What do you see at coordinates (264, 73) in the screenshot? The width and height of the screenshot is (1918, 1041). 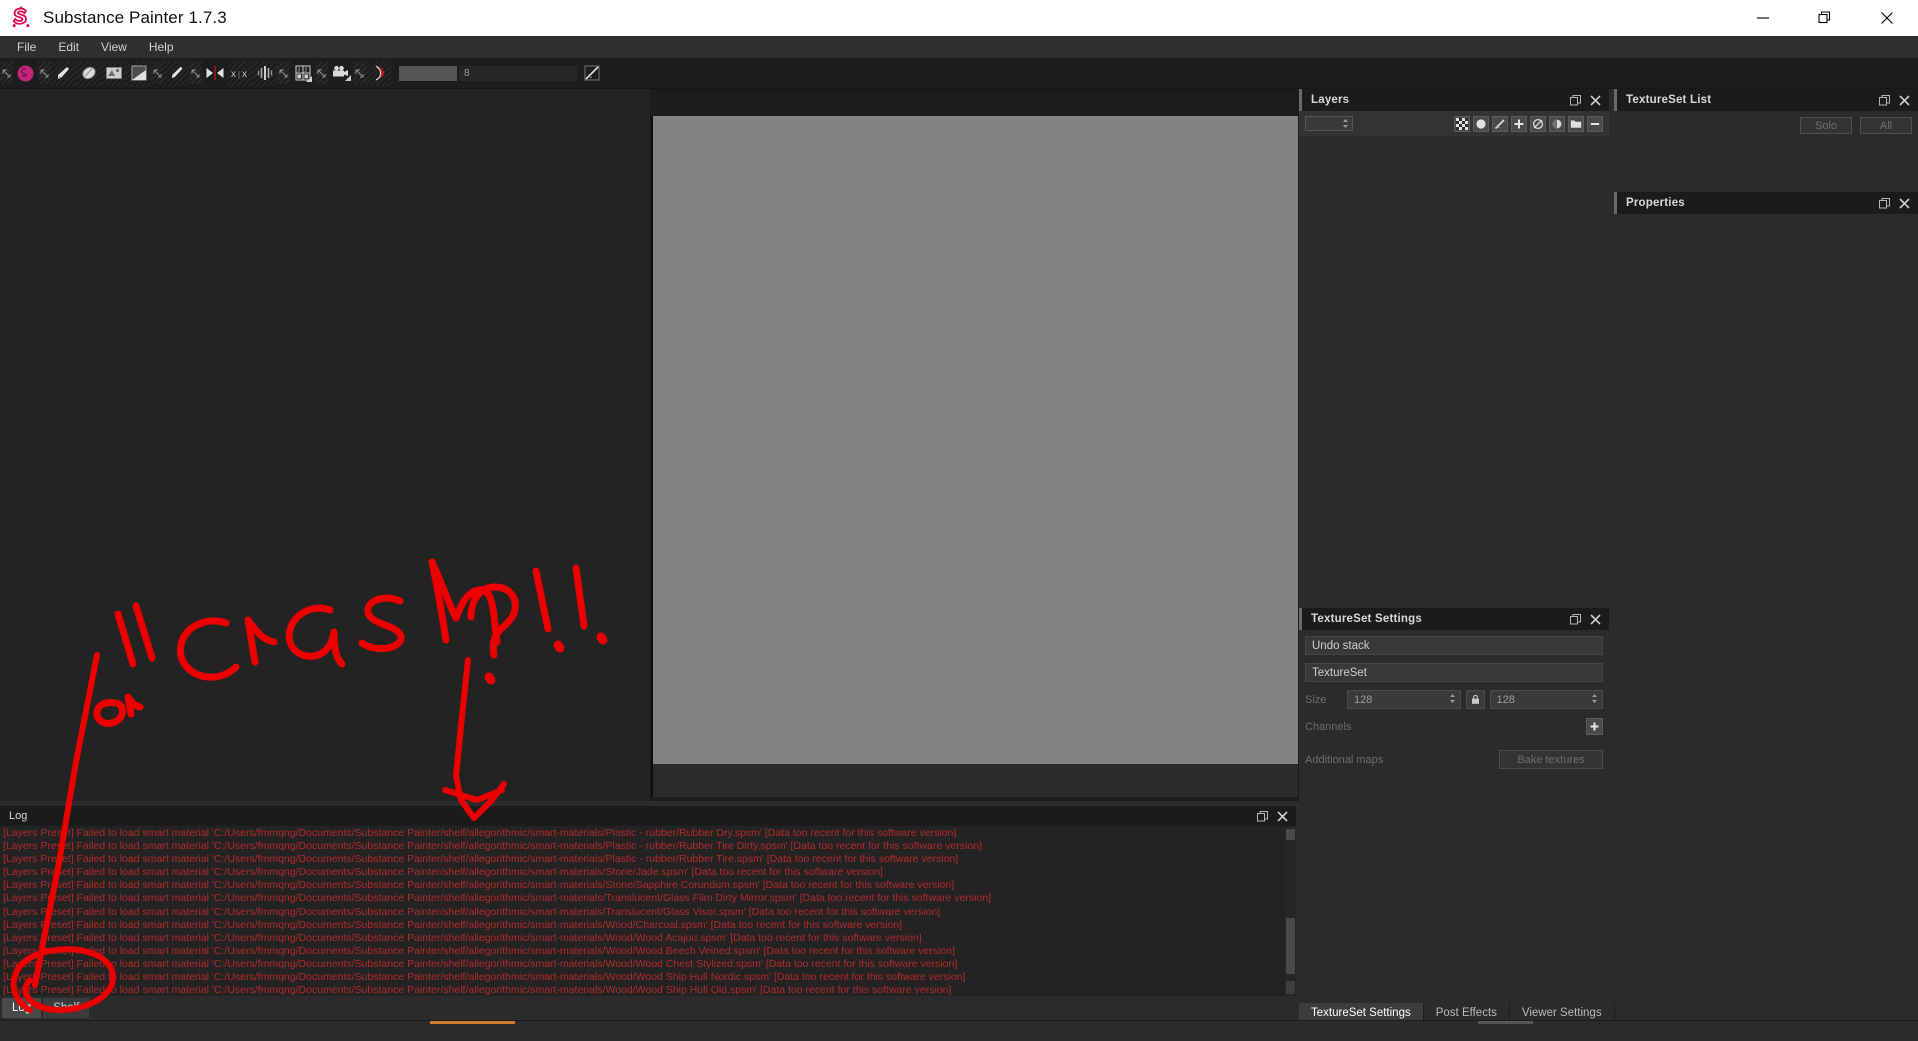 I see `clone-icon` at bounding box center [264, 73].